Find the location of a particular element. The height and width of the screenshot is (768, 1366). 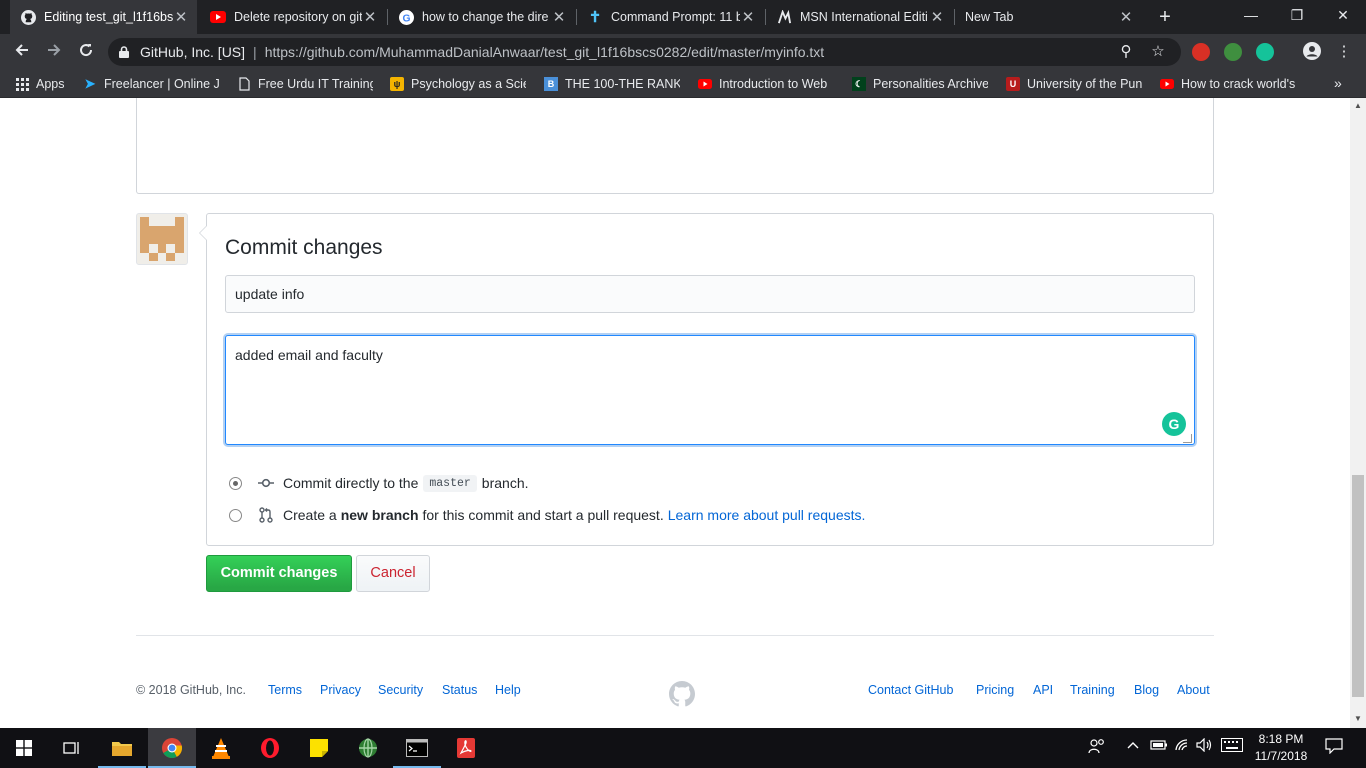

bookmark-freelancer: ➤ Freelancer | Online Jo is located at coordinates (151, 84).